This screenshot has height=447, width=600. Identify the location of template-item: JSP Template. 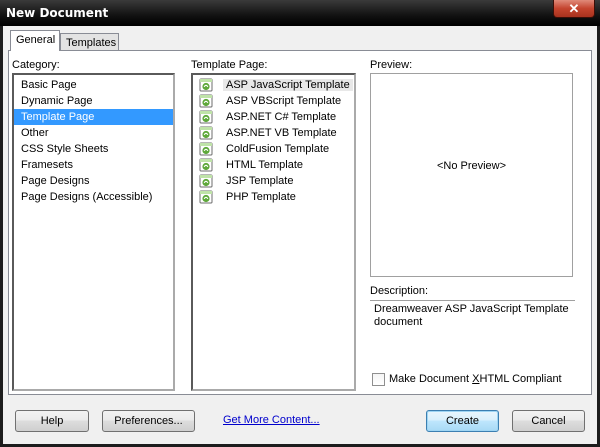
(273, 181).